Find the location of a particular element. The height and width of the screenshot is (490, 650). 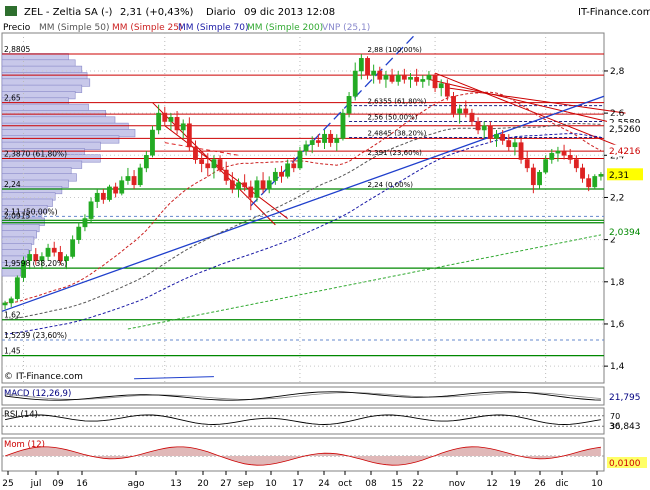

x-tick-label-19: 26 is located at coordinates (540, 484).